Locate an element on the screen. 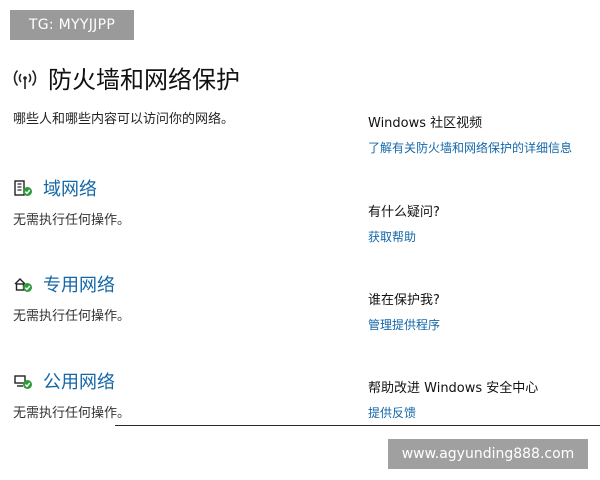  public-network-status: 无需执行任何操作。 is located at coordinates (72, 413).